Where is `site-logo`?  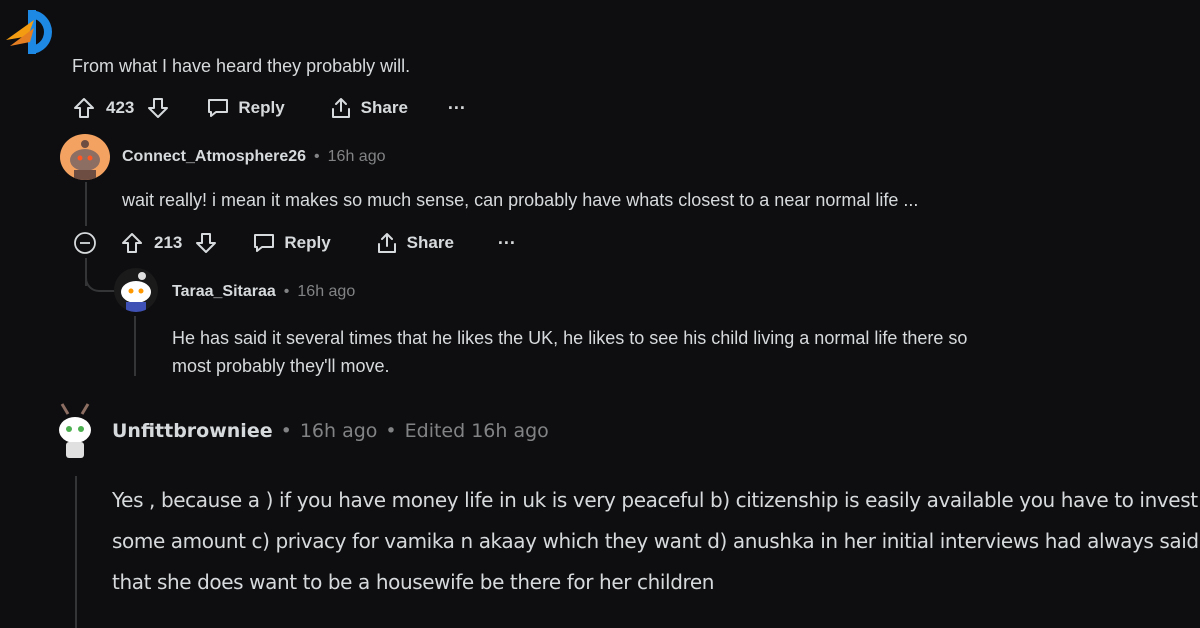 site-logo is located at coordinates (29, 32).